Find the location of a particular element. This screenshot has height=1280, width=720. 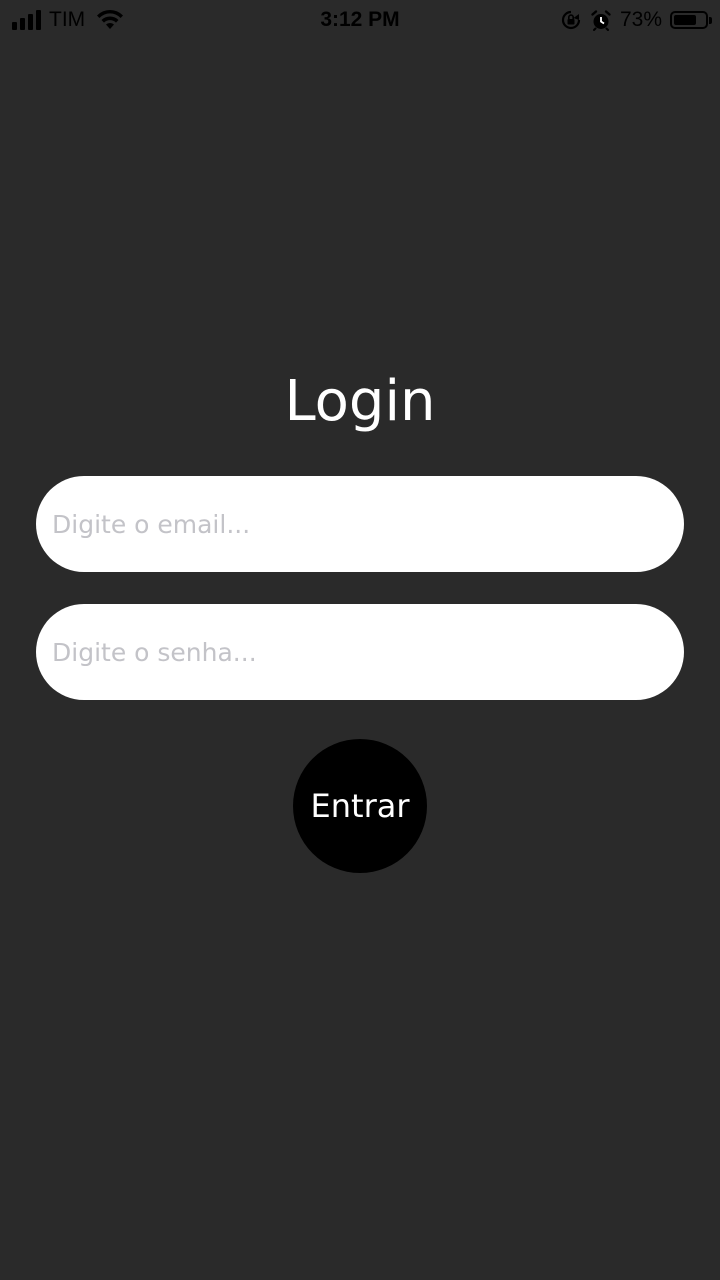

battery-icon is located at coordinates (691, 20).